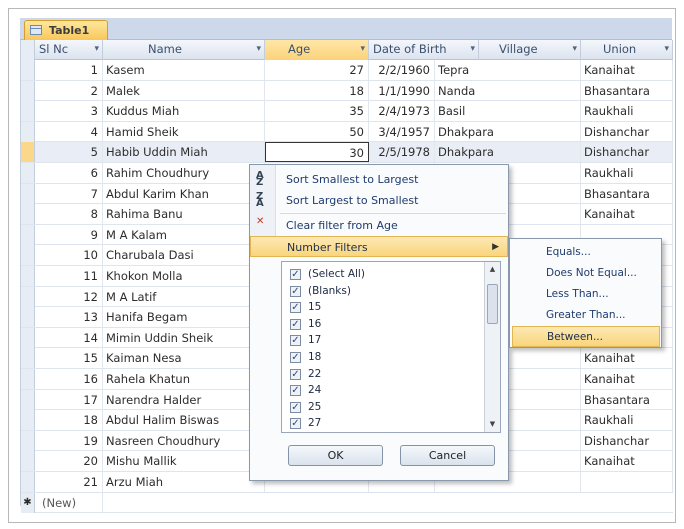 The width and height of the screenshot is (684, 529). What do you see at coordinates (69, 193) in the screenshot?
I see `cell-sl: 7` at bounding box center [69, 193].